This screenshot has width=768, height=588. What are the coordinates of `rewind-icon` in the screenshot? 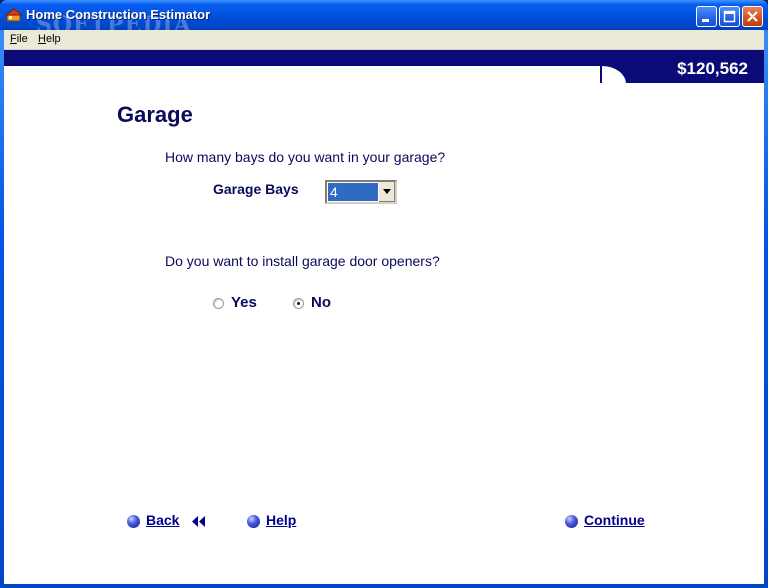 It's located at (198, 521).